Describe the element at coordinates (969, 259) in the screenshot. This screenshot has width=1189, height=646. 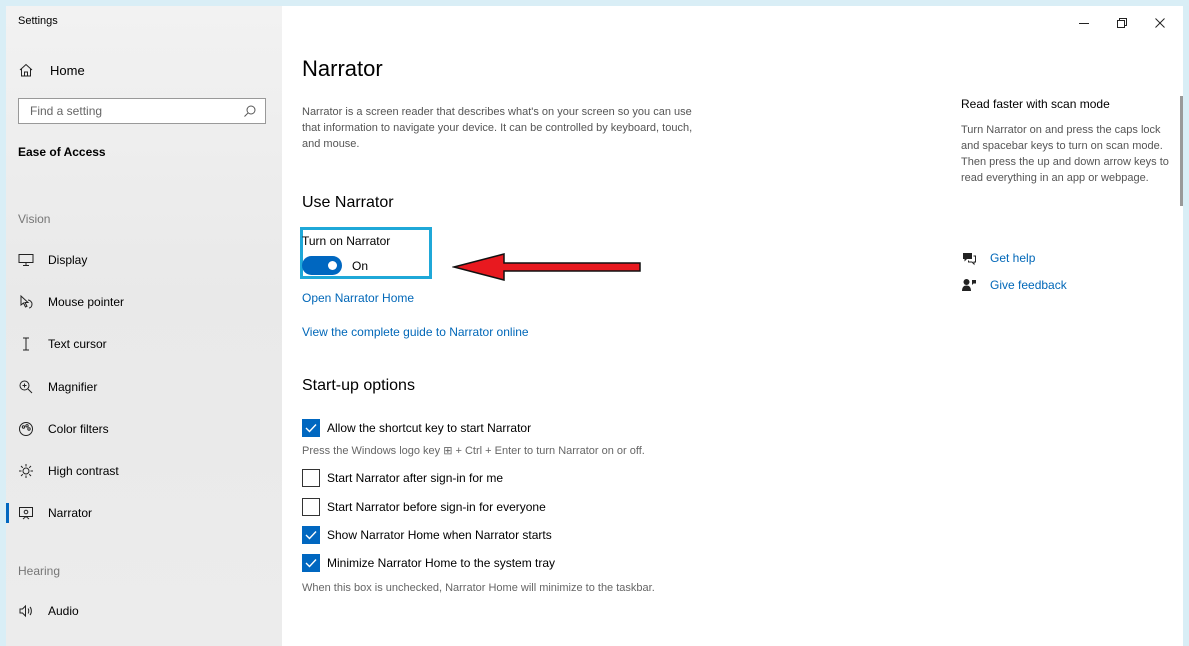
I see `help-chat-icon` at that location.